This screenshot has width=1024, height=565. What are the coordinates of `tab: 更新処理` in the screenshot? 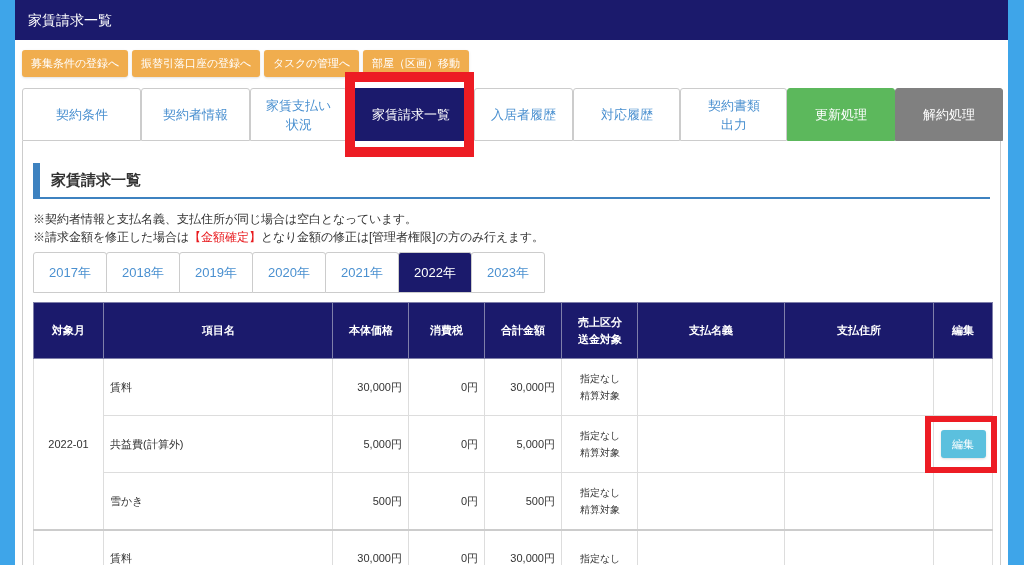 It's located at (841, 114).